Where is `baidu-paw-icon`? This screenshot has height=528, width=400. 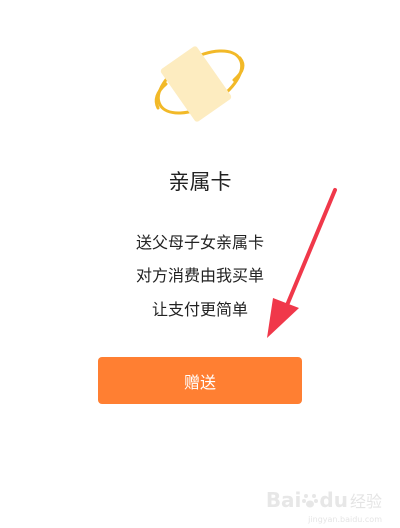
baidu-paw-icon is located at coordinates (310, 501).